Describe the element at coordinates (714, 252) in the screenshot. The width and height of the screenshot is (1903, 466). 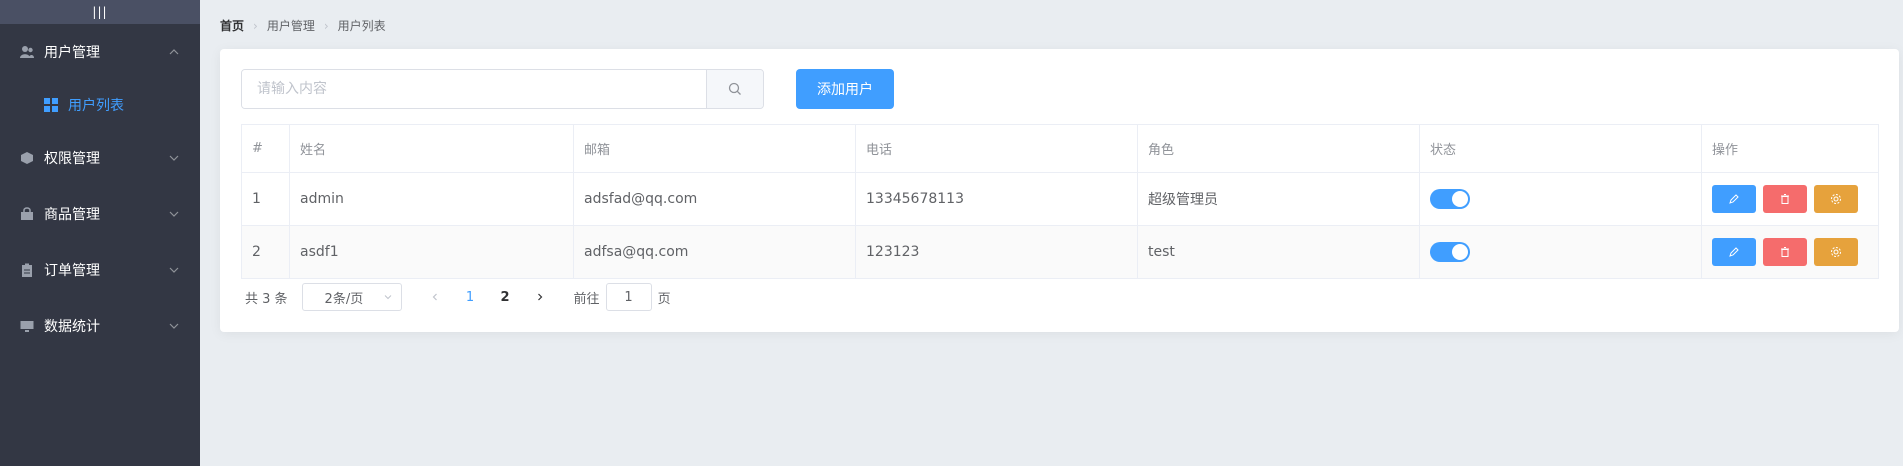
I see `cell-email: adfsa@qq.com` at that location.